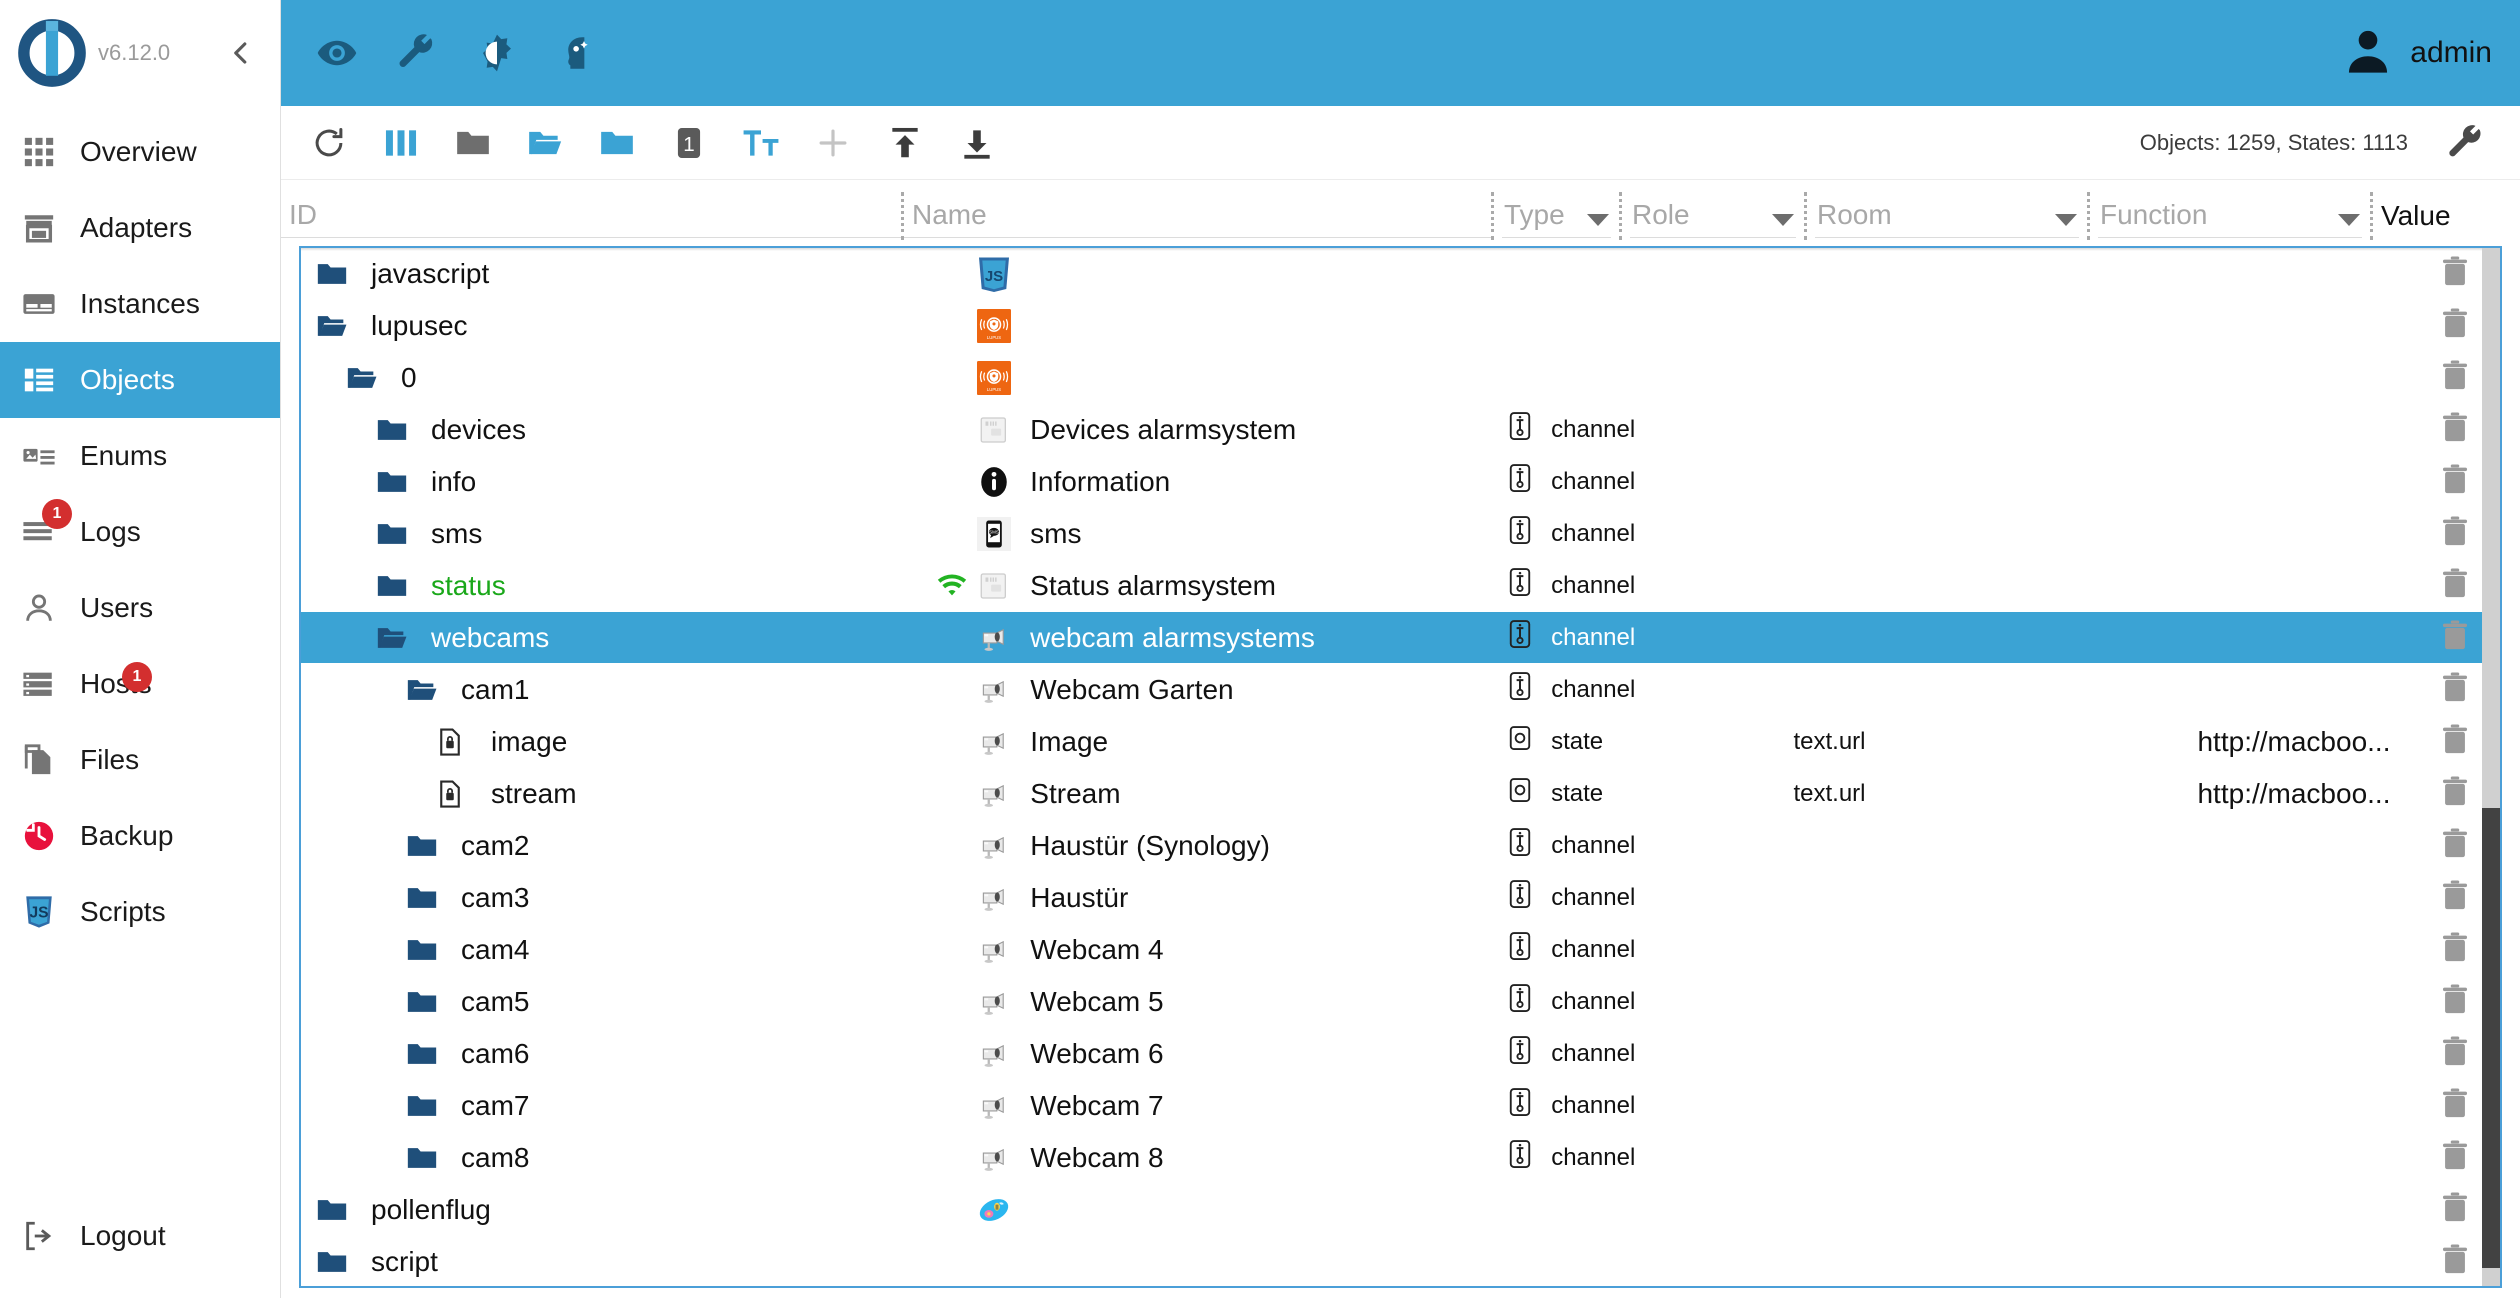  I want to click on table-row: cam6 Webcam 6 channel, so click(1400, 1054).